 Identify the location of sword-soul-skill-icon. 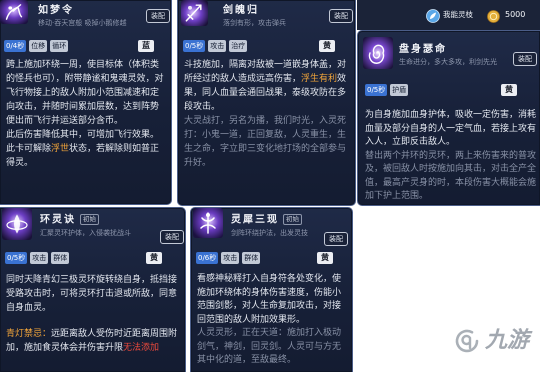
(194, 13).